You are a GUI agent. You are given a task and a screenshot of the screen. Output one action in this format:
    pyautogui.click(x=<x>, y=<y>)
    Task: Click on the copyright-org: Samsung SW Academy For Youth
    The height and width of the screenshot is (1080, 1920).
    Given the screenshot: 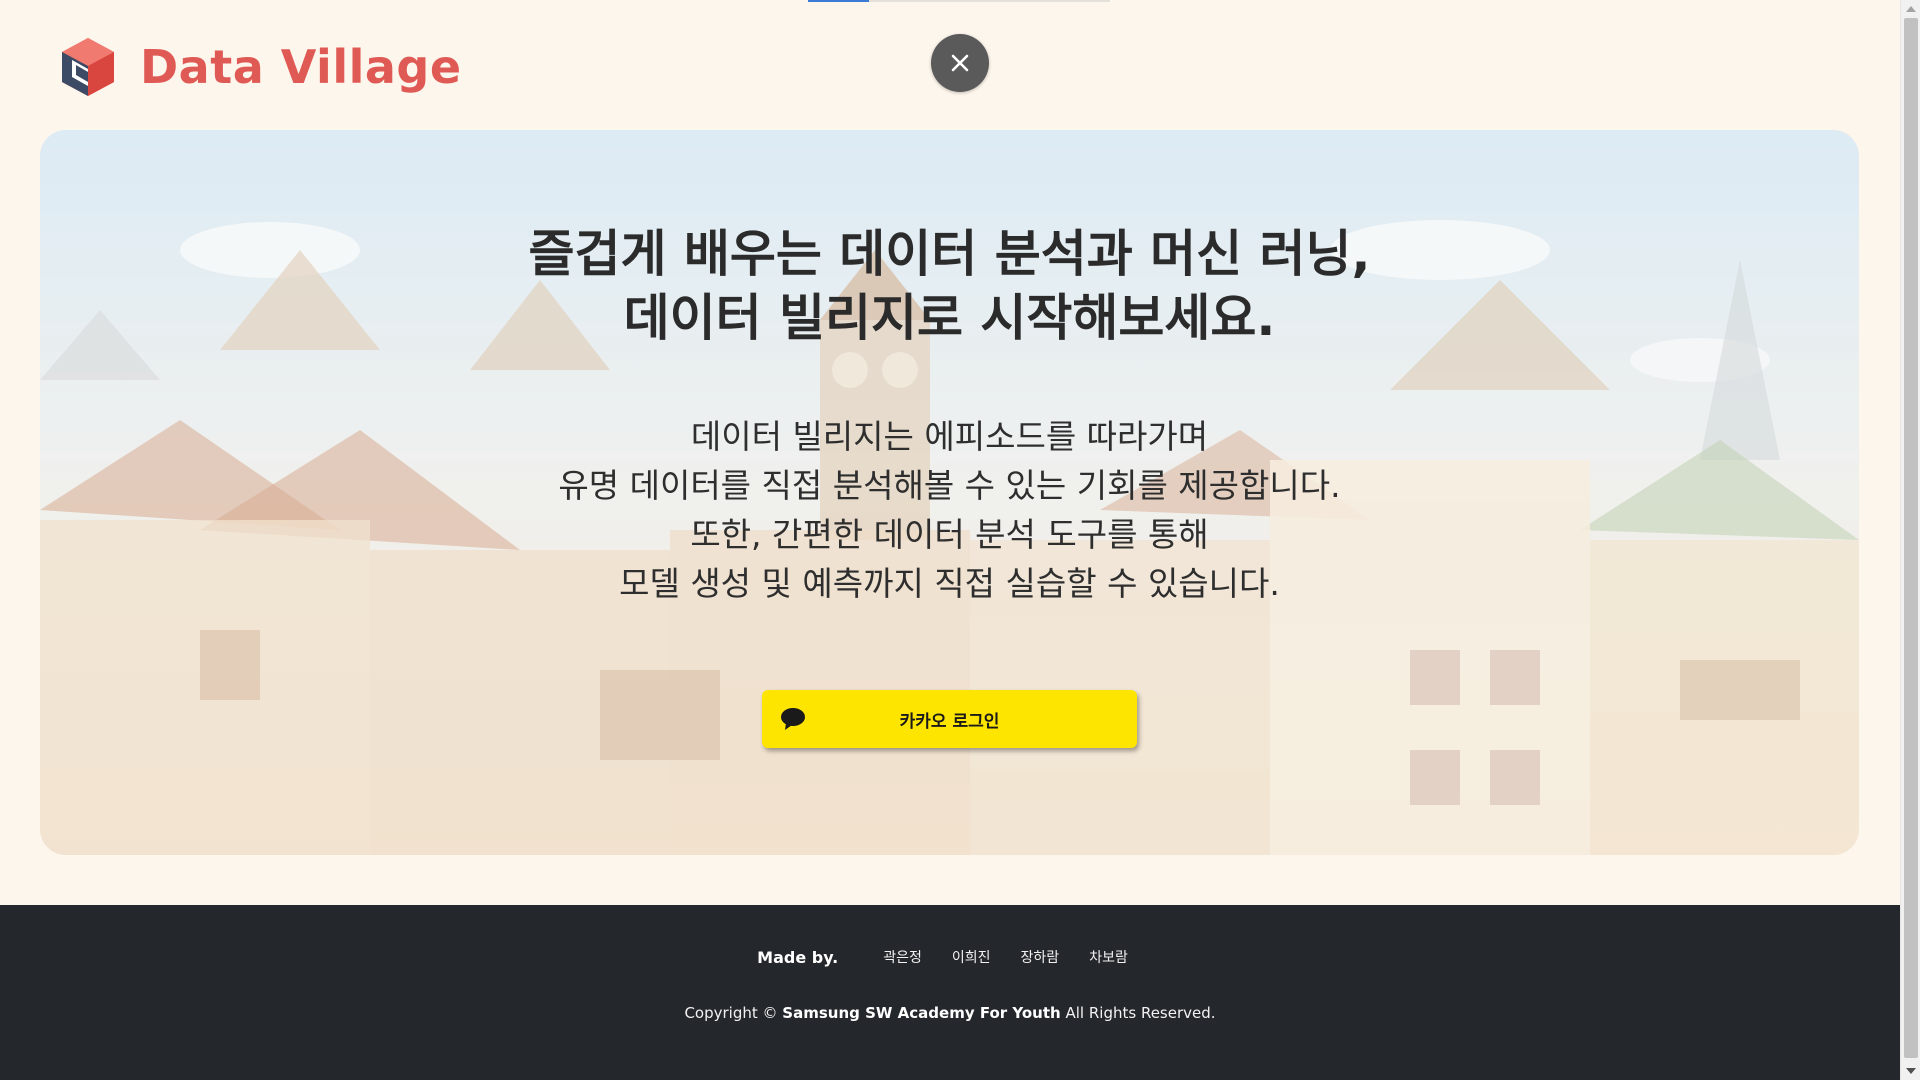 What is the action you would take?
    pyautogui.click(x=921, y=1013)
    